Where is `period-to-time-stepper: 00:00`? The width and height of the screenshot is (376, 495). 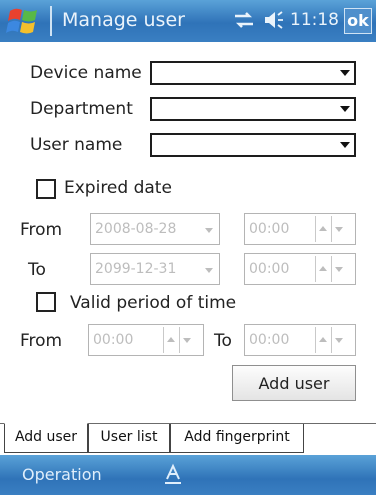
period-to-time-stepper: 00:00 is located at coordinates (300, 340).